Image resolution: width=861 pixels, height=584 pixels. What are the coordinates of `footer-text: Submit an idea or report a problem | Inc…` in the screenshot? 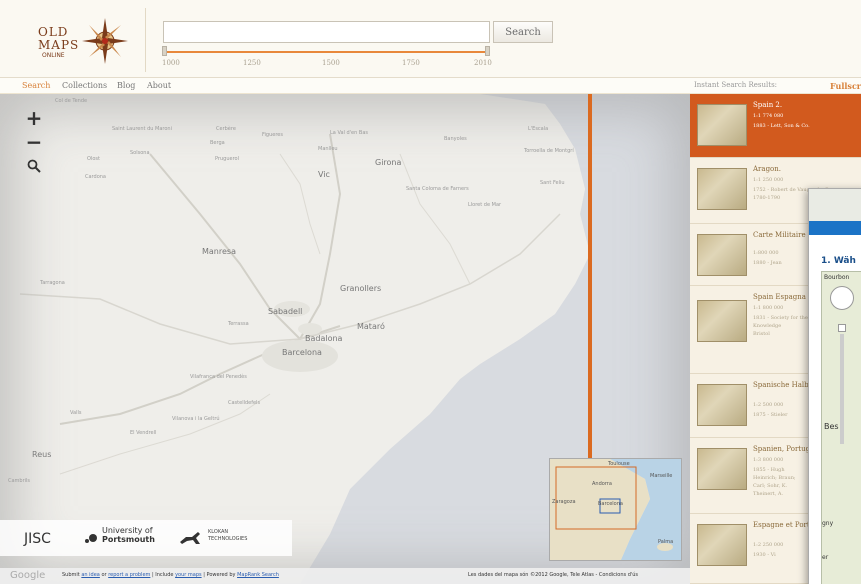 It's located at (170, 575).